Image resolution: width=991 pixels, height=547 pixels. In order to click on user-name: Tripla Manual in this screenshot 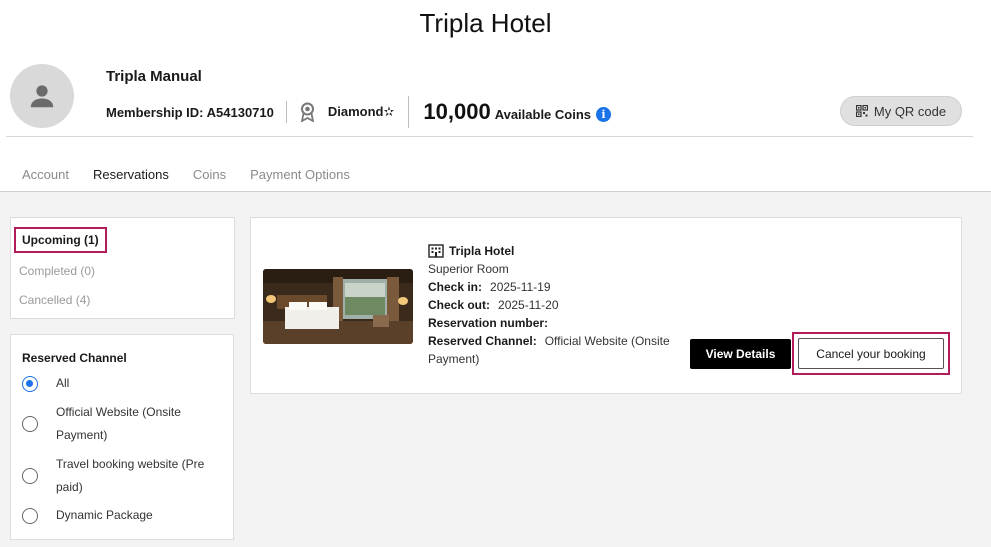, I will do `click(154, 76)`.